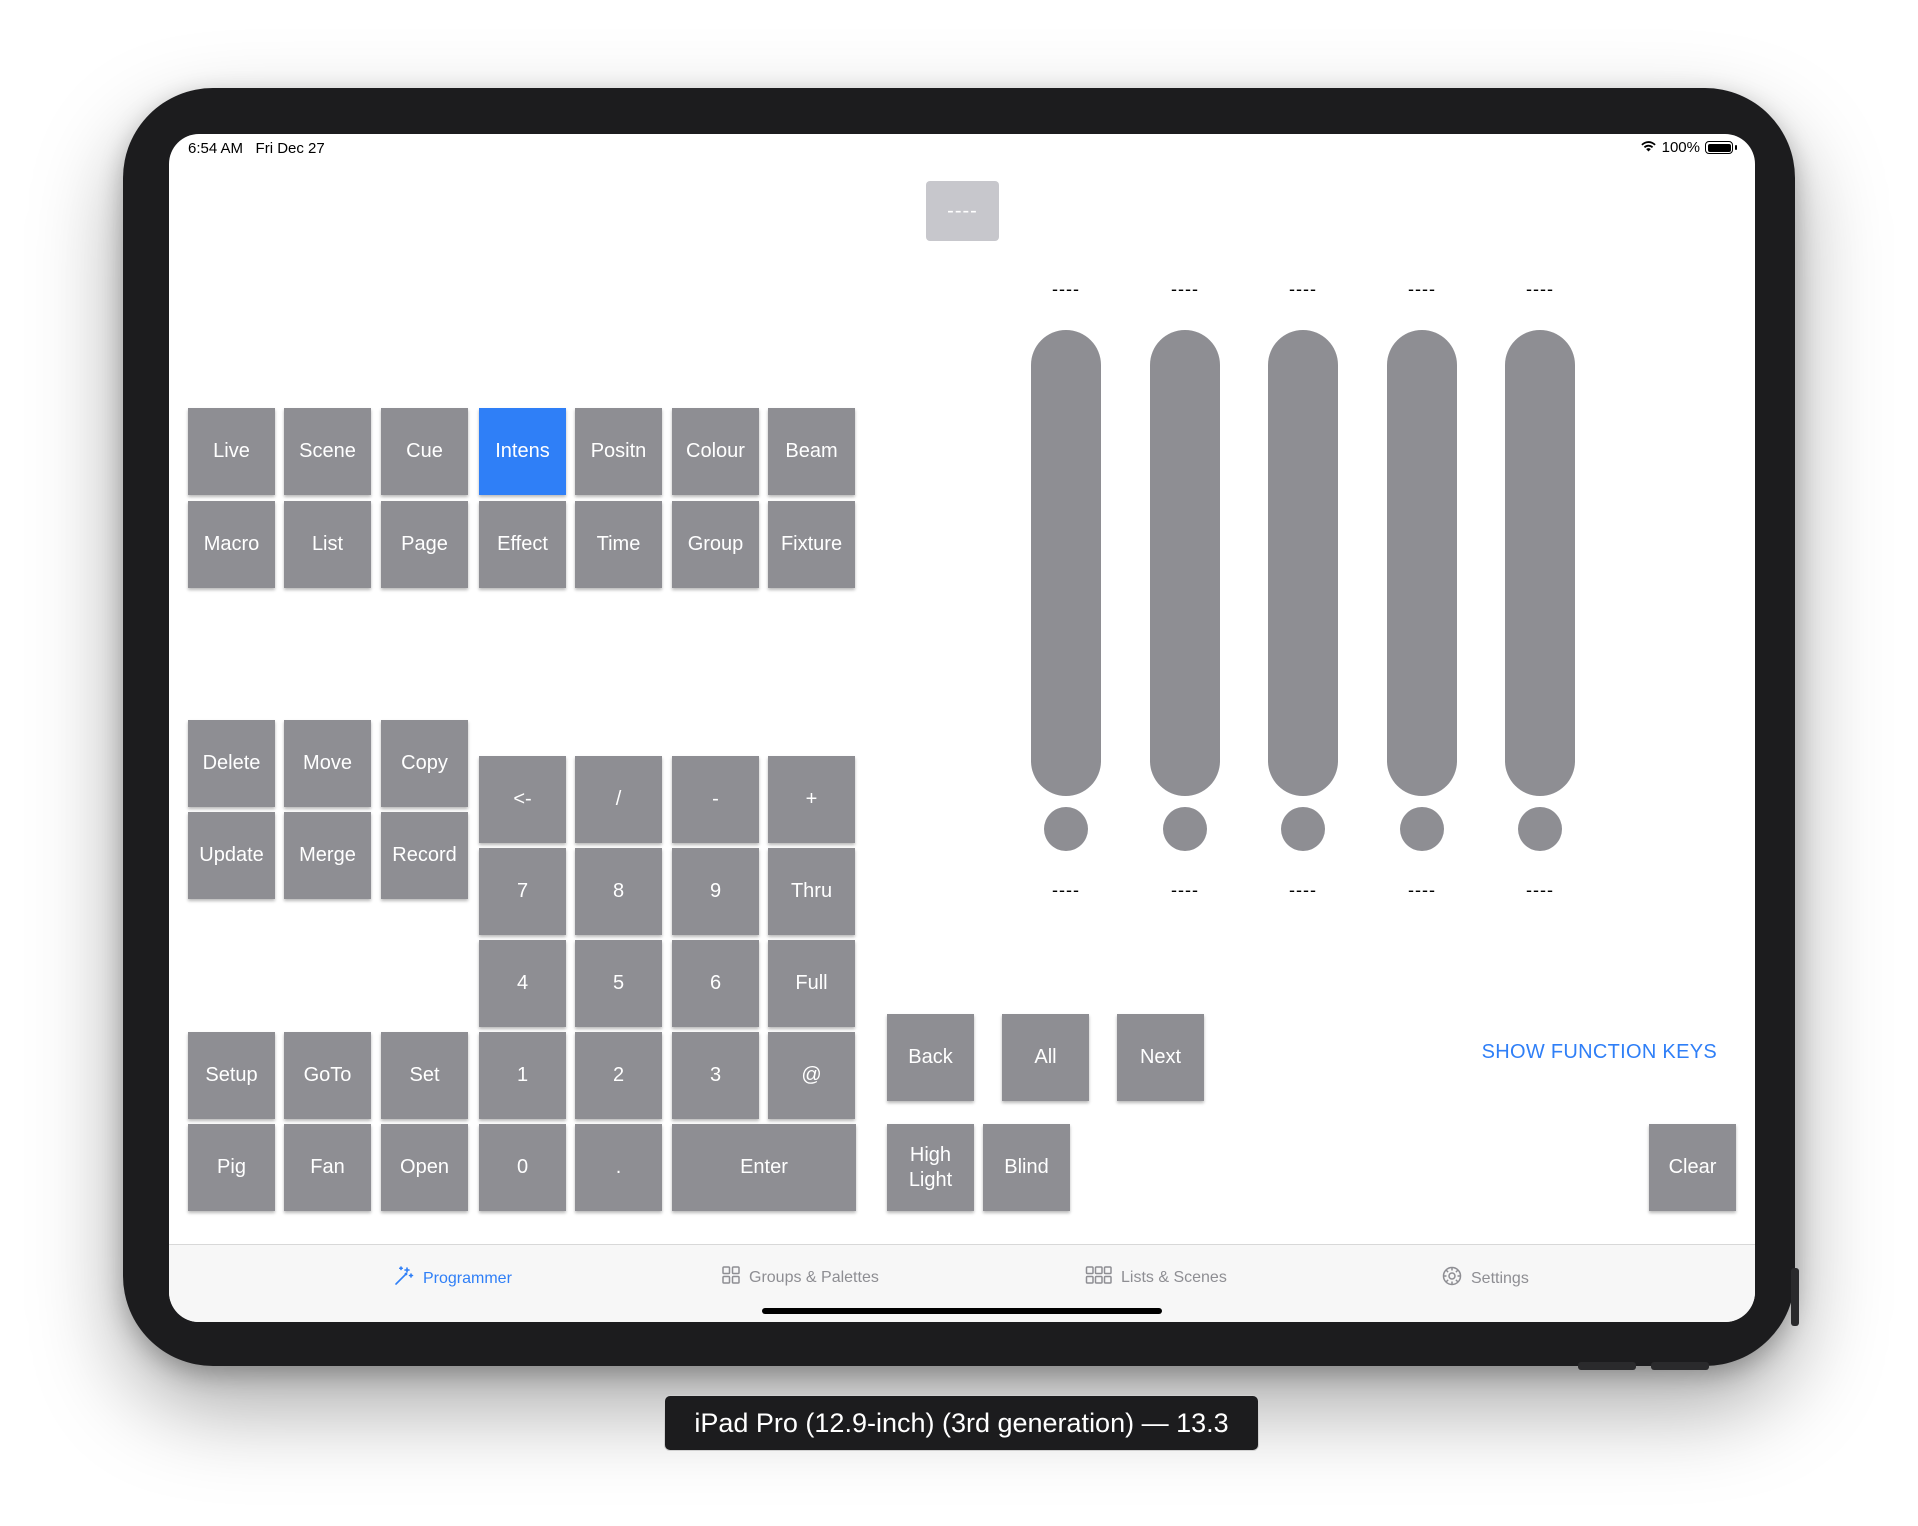 This screenshot has height=1526, width=1918. What do you see at coordinates (1422, 890) in the screenshot?
I see `fader-4-bottom-label: ----` at bounding box center [1422, 890].